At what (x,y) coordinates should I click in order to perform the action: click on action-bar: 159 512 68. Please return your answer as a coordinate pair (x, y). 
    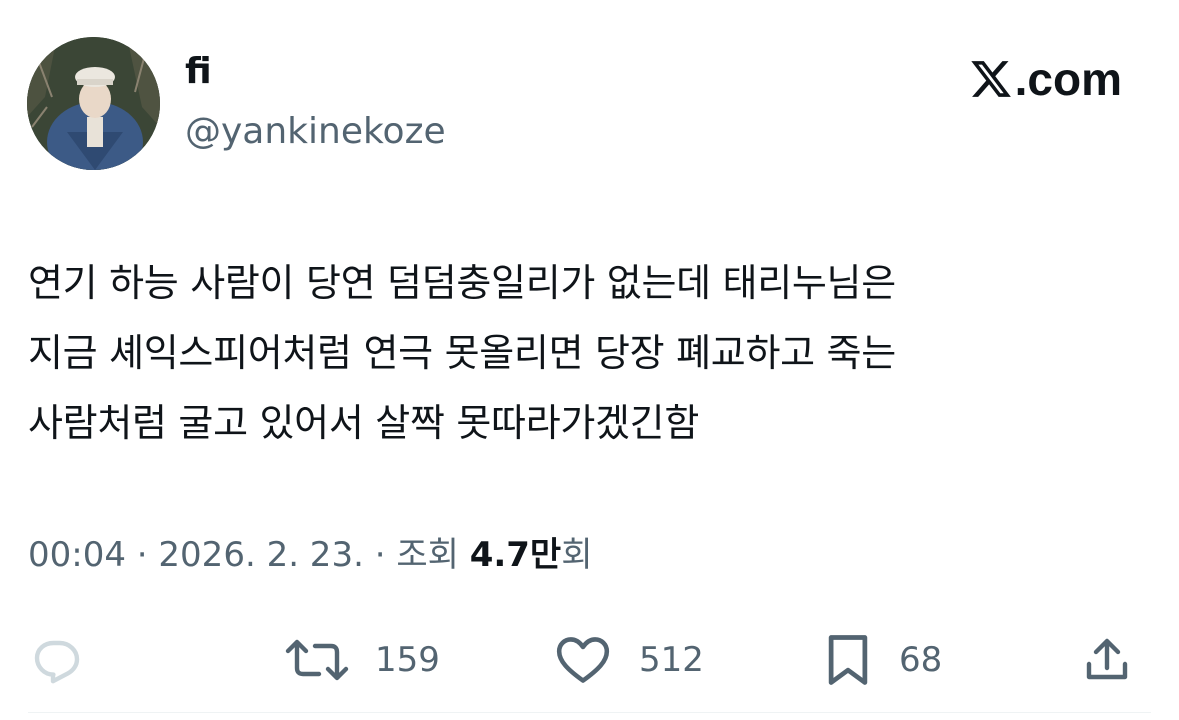
    Looking at the image, I should click on (589, 660).